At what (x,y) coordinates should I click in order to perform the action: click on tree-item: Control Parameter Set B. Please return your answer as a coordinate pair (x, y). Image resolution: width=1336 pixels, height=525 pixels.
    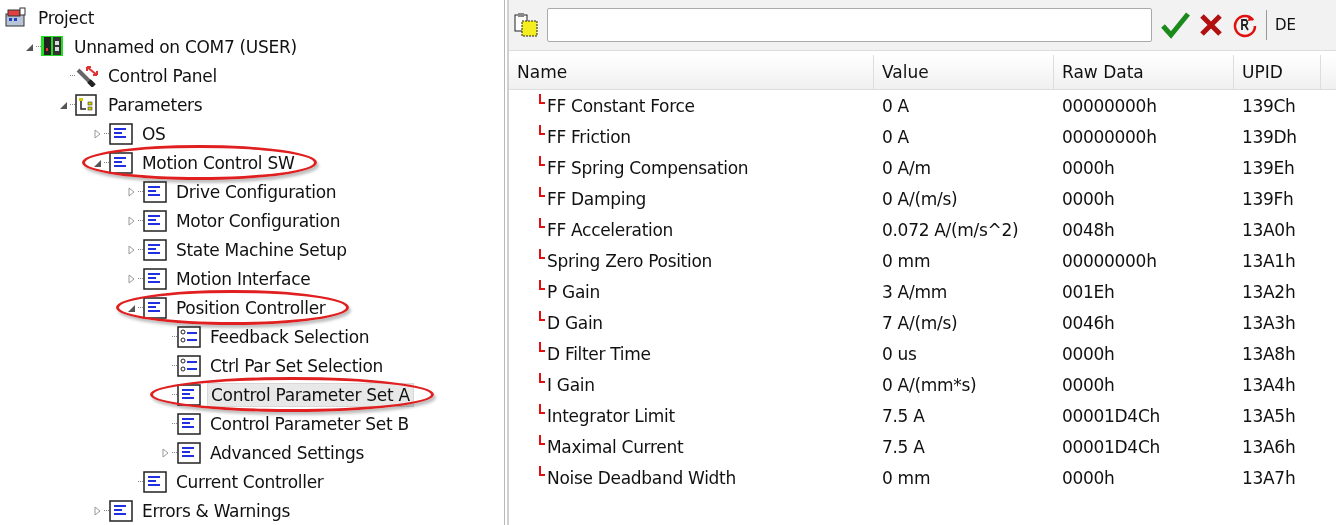
    Looking at the image, I should click on (309, 423).